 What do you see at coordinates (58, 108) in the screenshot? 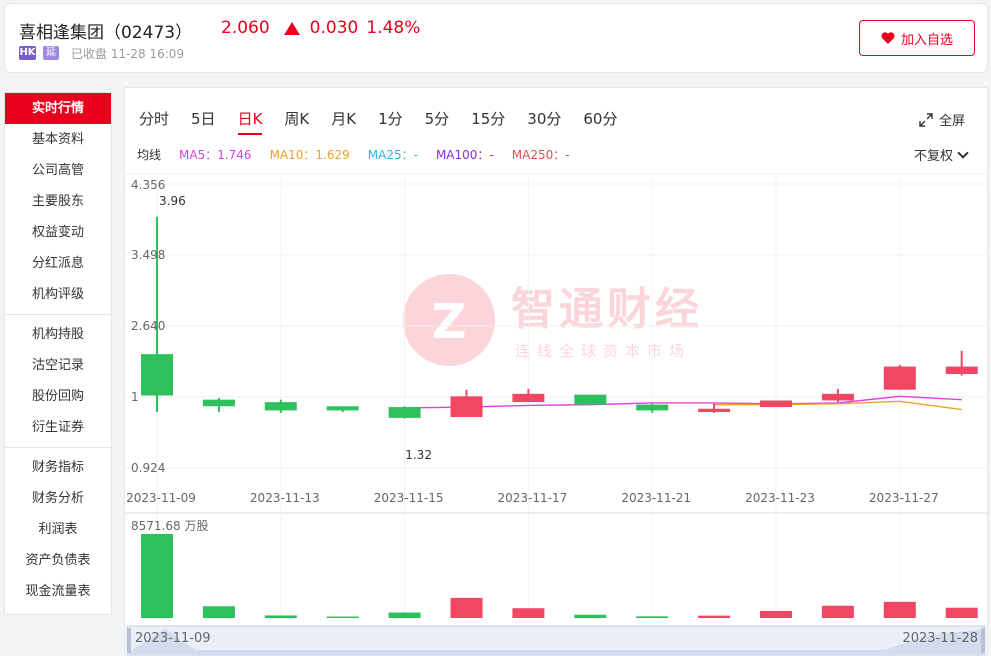
I see `sidebar-item-realtime: 实时行情` at bounding box center [58, 108].